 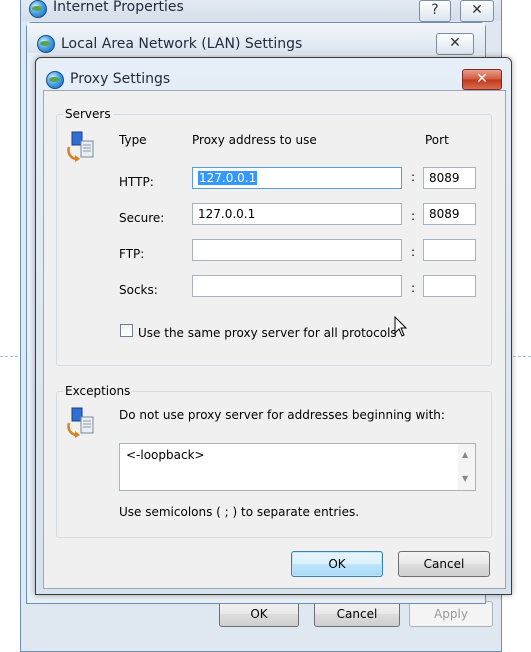 I want to click on ftp-port-input, so click(x=449, y=250).